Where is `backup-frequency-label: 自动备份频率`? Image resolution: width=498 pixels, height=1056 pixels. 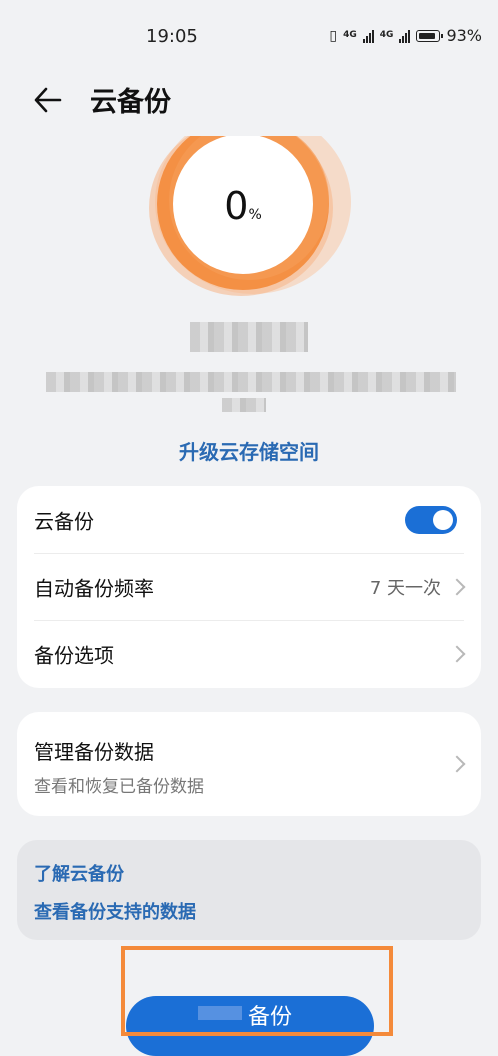 backup-frequency-label: 自动备份频率 is located at coordinates (94, 588).